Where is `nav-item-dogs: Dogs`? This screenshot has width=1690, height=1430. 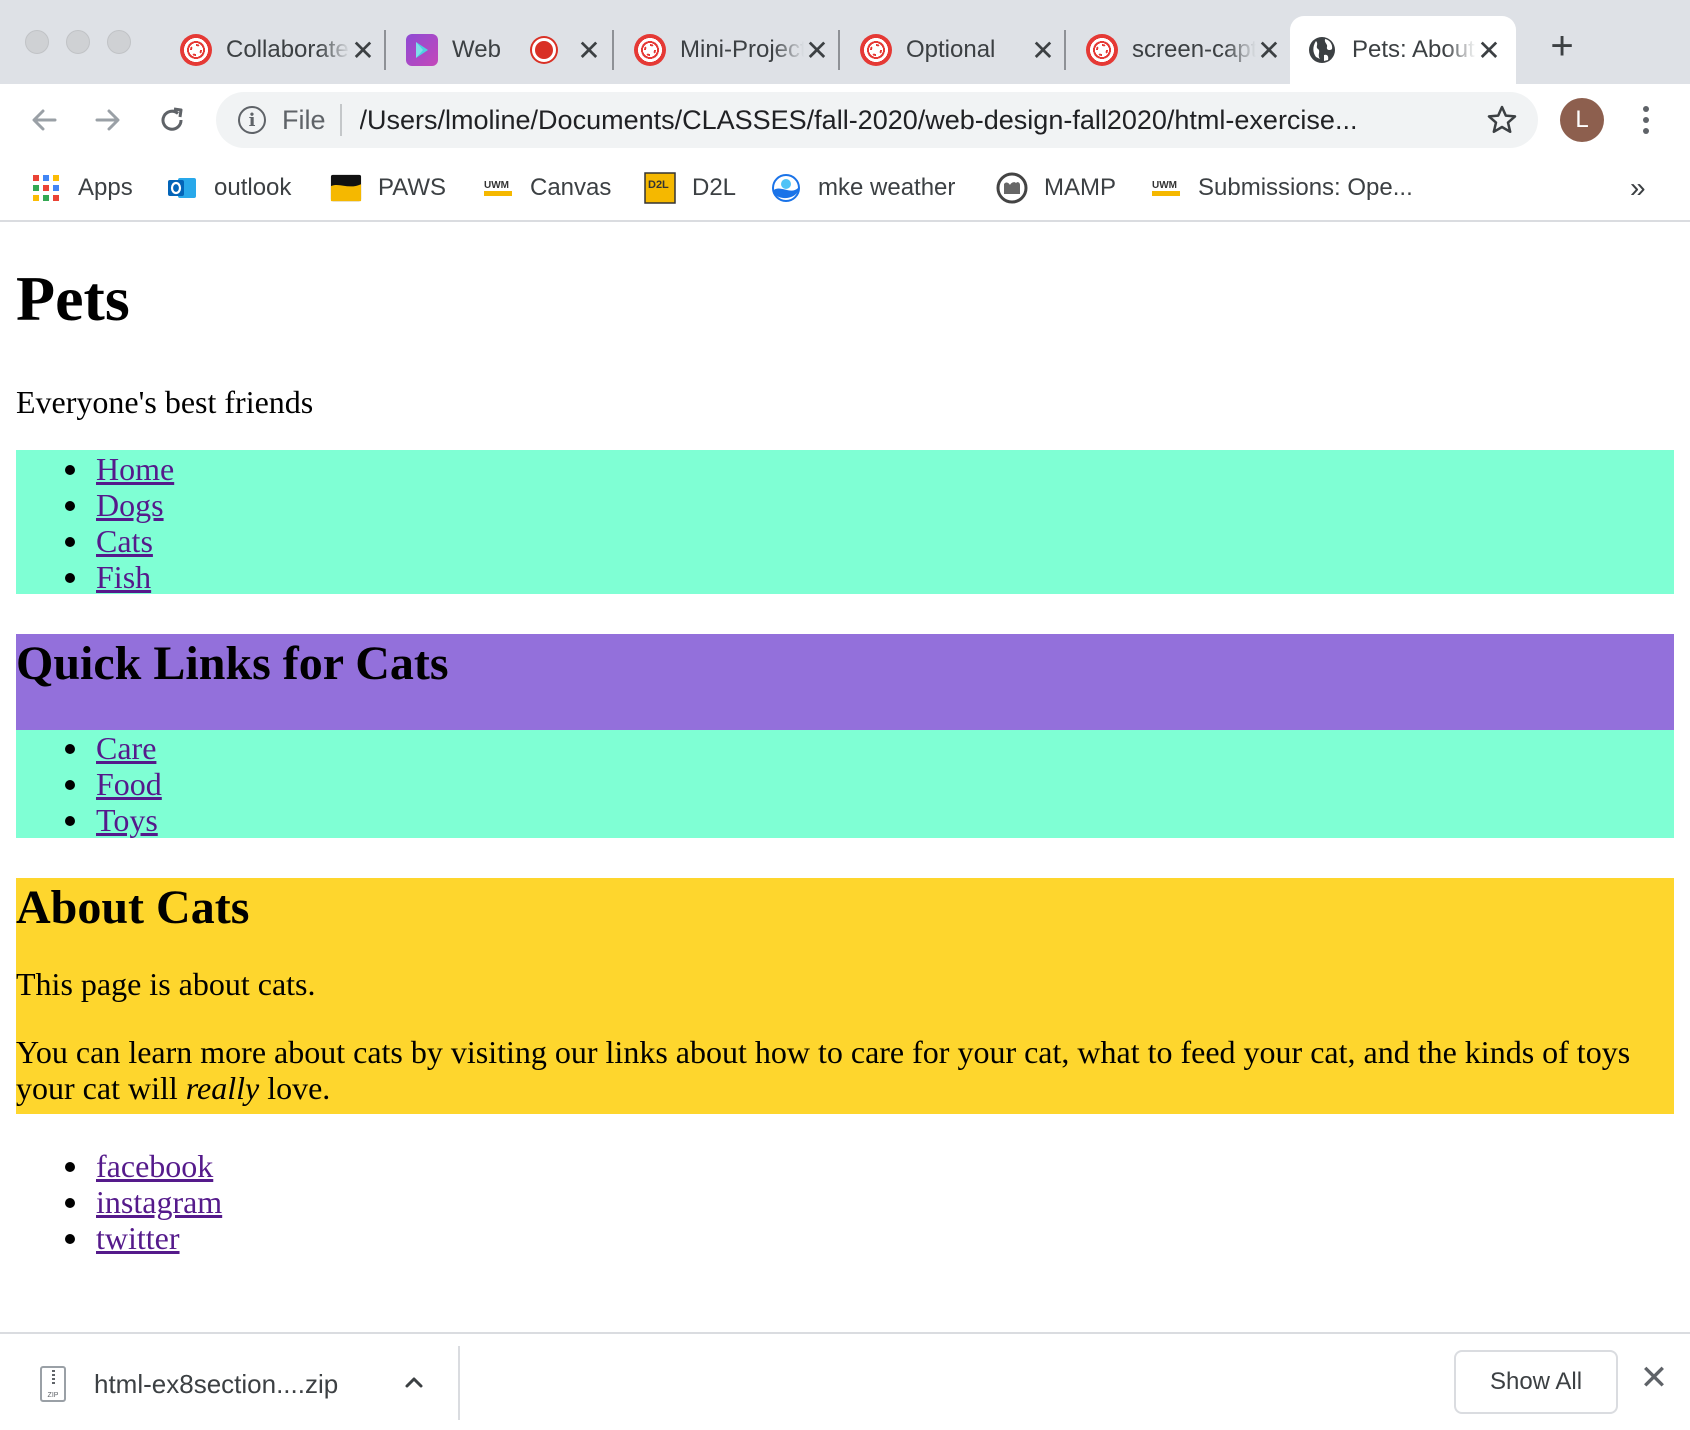 nav-item-dogs: Dogs is located at coordinates (845, 505).